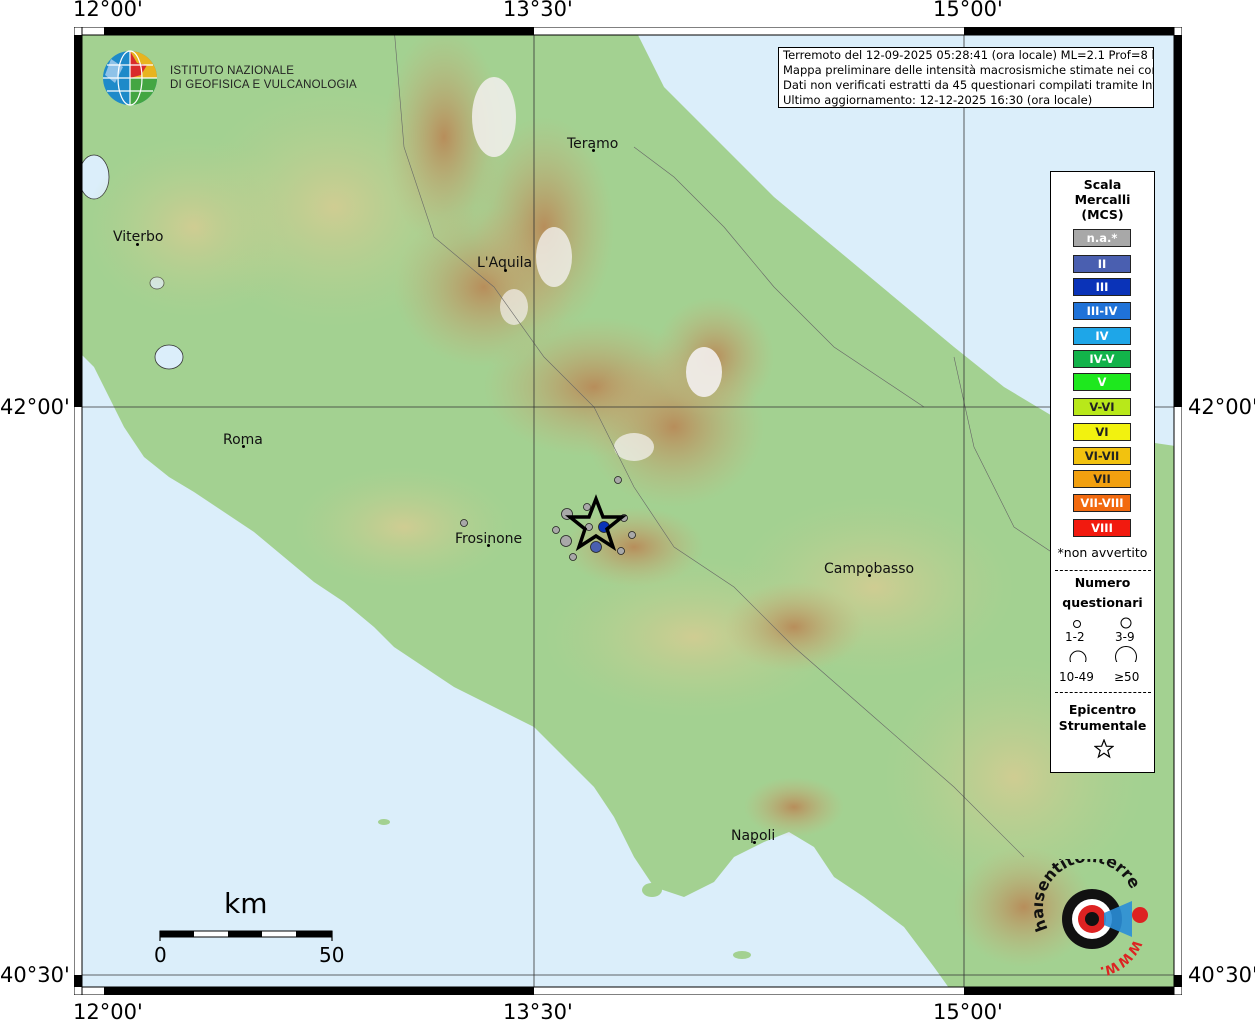 The image size is (1255, 1024). I want to click on legend-footnote: *non avvertito, so click(1102, 552).